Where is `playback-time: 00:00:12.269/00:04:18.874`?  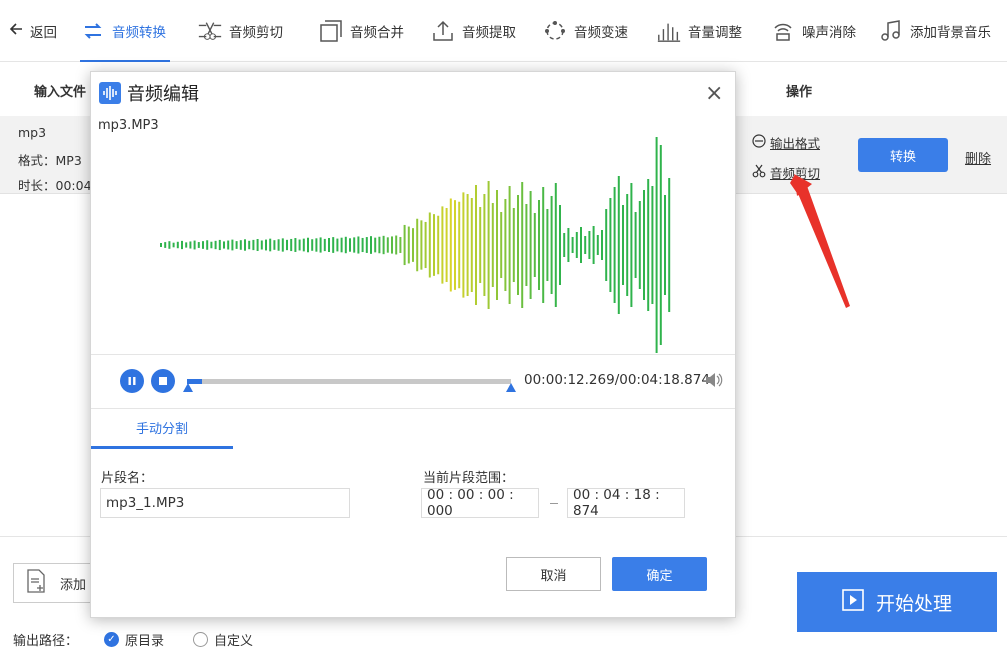 playback-time: 00:00:12.269/00:04:18.874 is located at coordinates (617, 380).